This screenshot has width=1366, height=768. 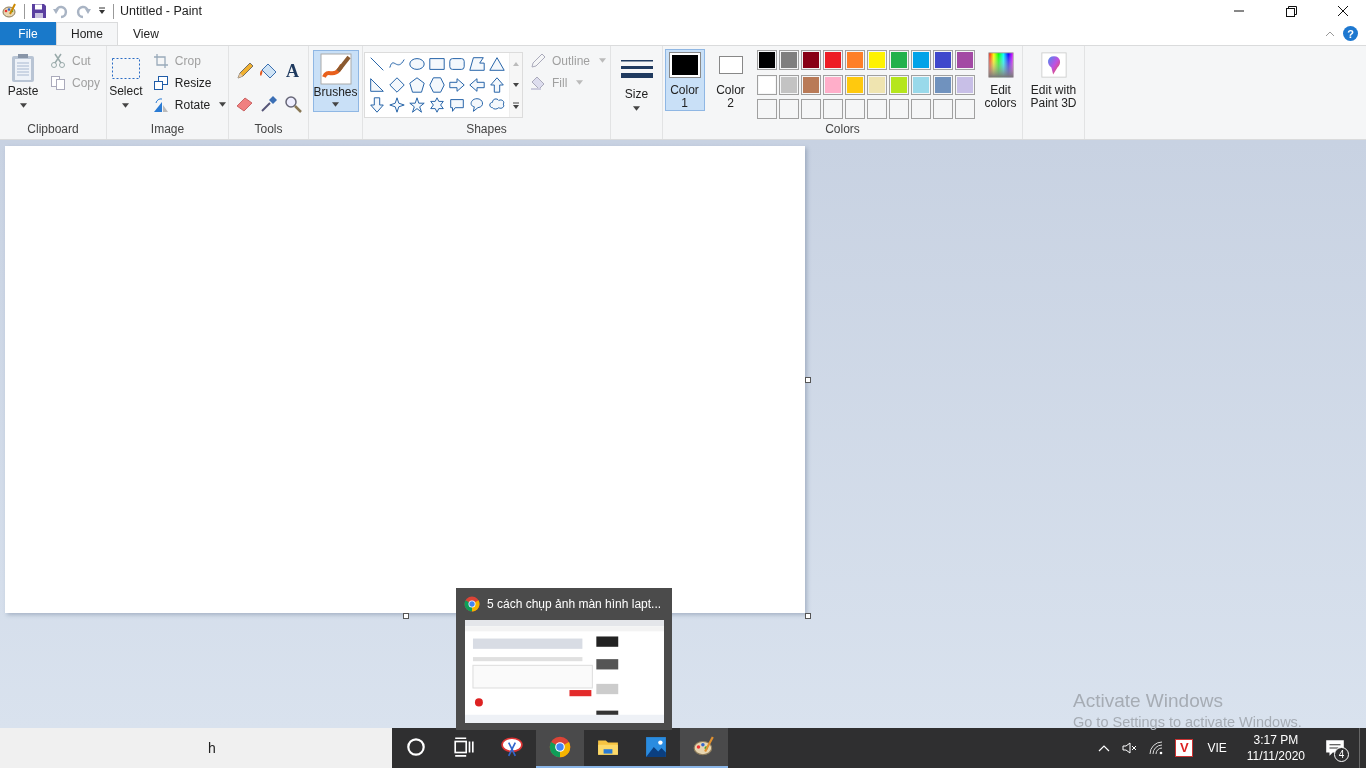 I want to click on file-tab: File, so click(x=28, y=33).